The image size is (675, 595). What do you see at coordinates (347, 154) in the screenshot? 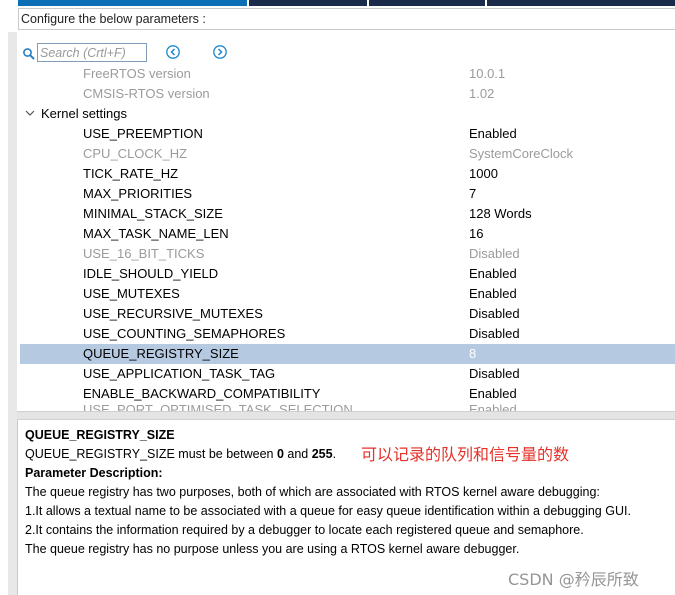
I see `param-row-cpu-clock-hz: CPU_CLOCK_HZ SystemCoreClock` at bounding box center [347, 154].